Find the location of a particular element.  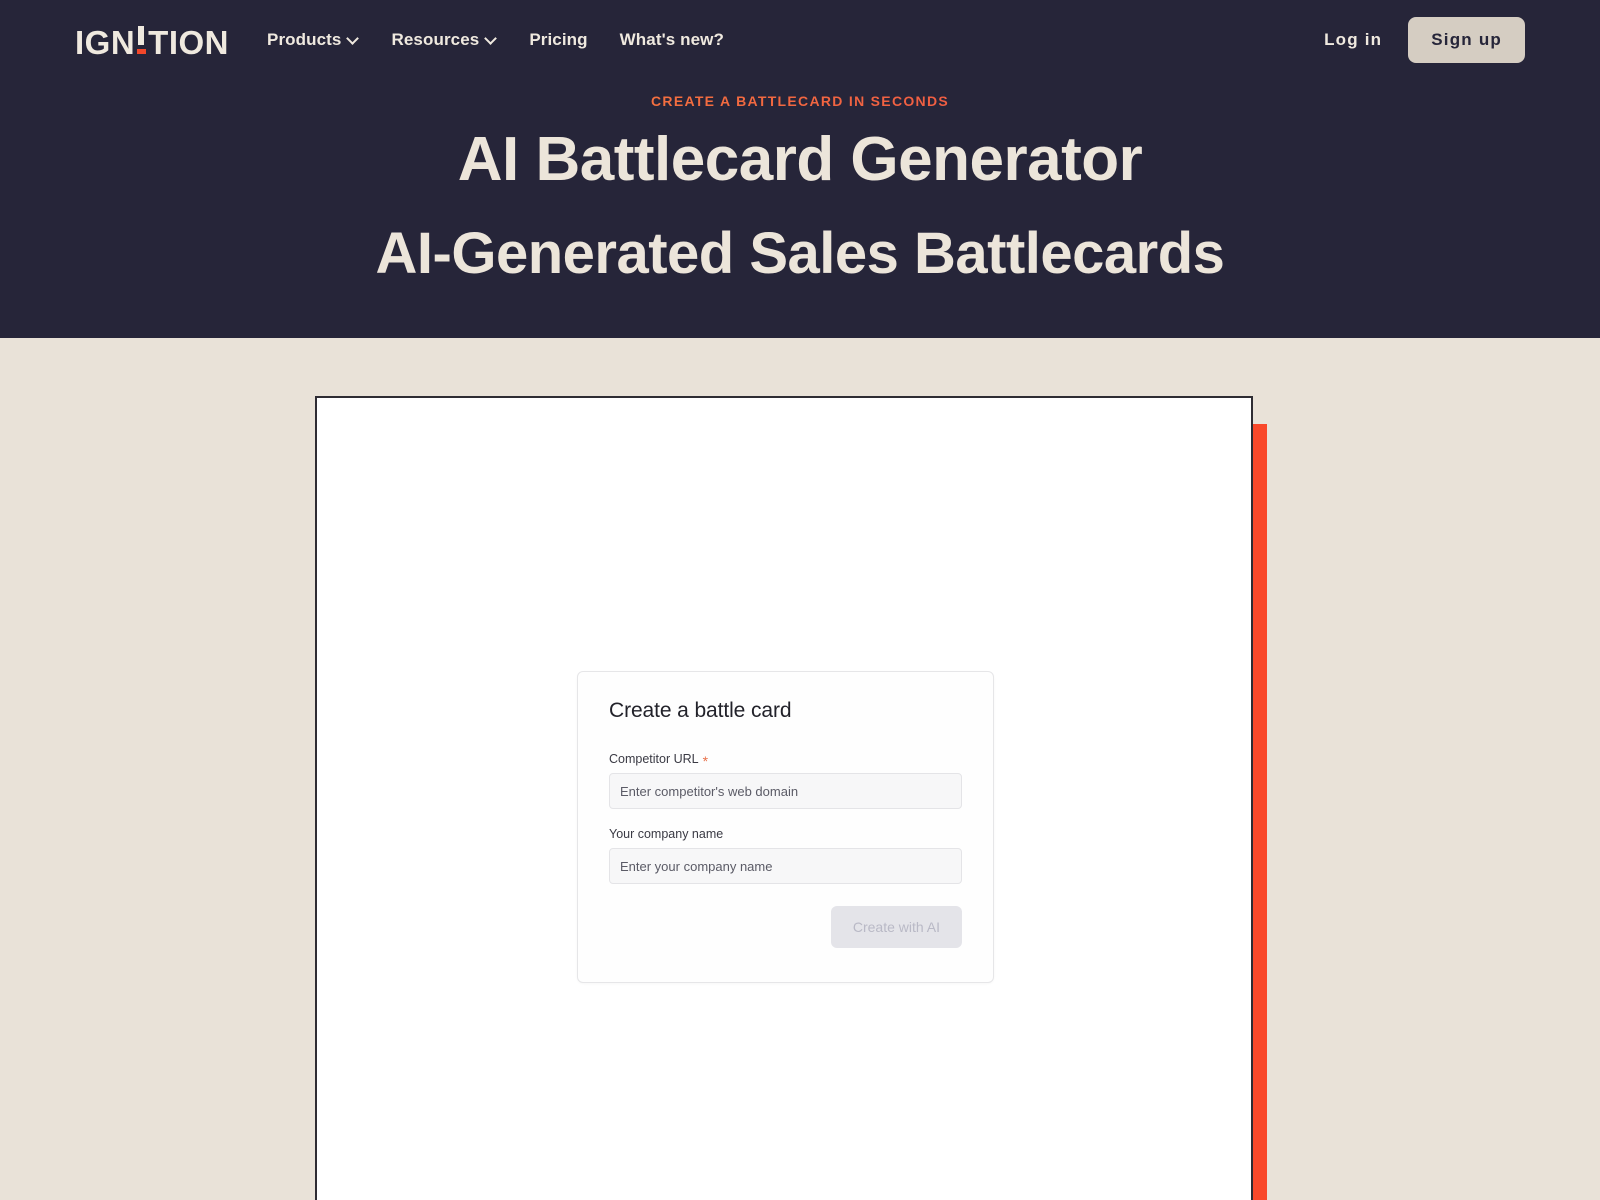

field-competitor-url: Competitor URL * is located at coordinates (785, 780).